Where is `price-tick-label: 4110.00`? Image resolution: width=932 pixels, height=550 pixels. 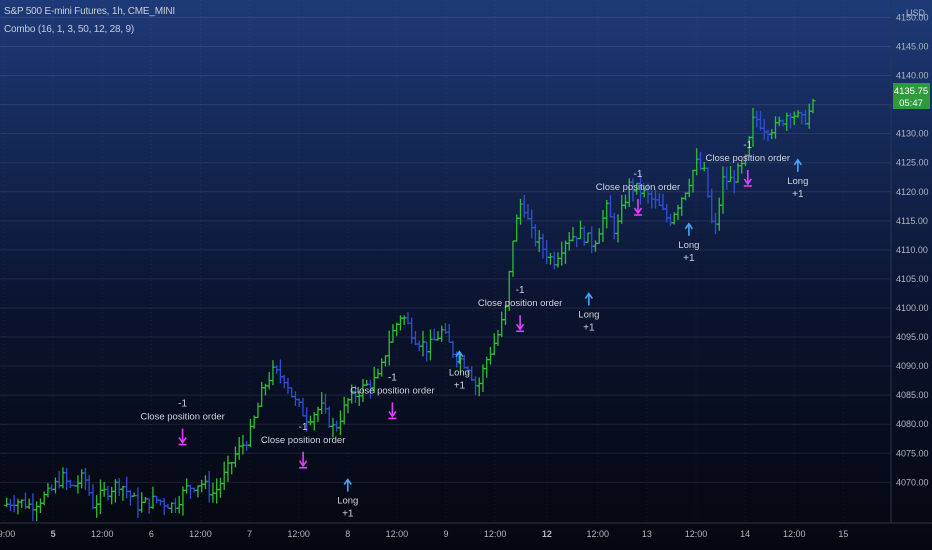 price-tick-label: 4110.00 is located at coordinates (912, 250).